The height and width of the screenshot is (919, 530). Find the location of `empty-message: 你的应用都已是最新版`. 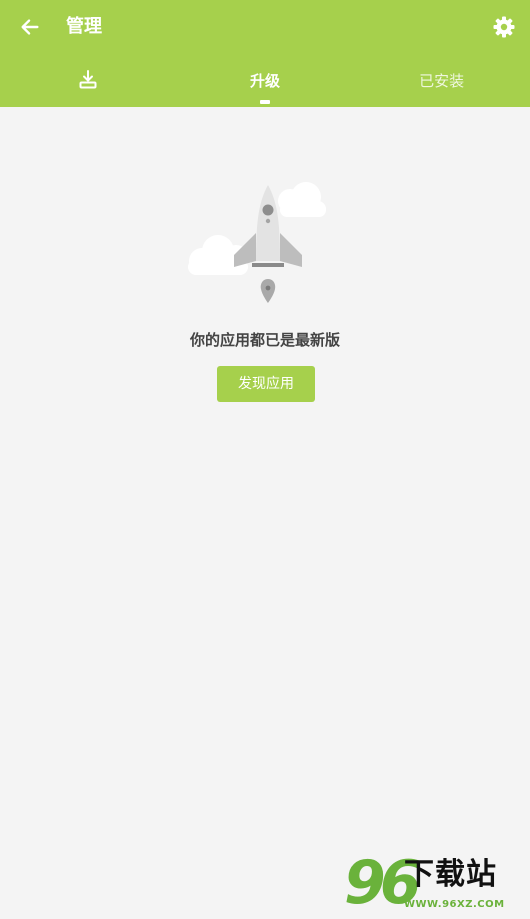

empty-message: 你的应用都已是最新版 is located at coordinates (264, 340).